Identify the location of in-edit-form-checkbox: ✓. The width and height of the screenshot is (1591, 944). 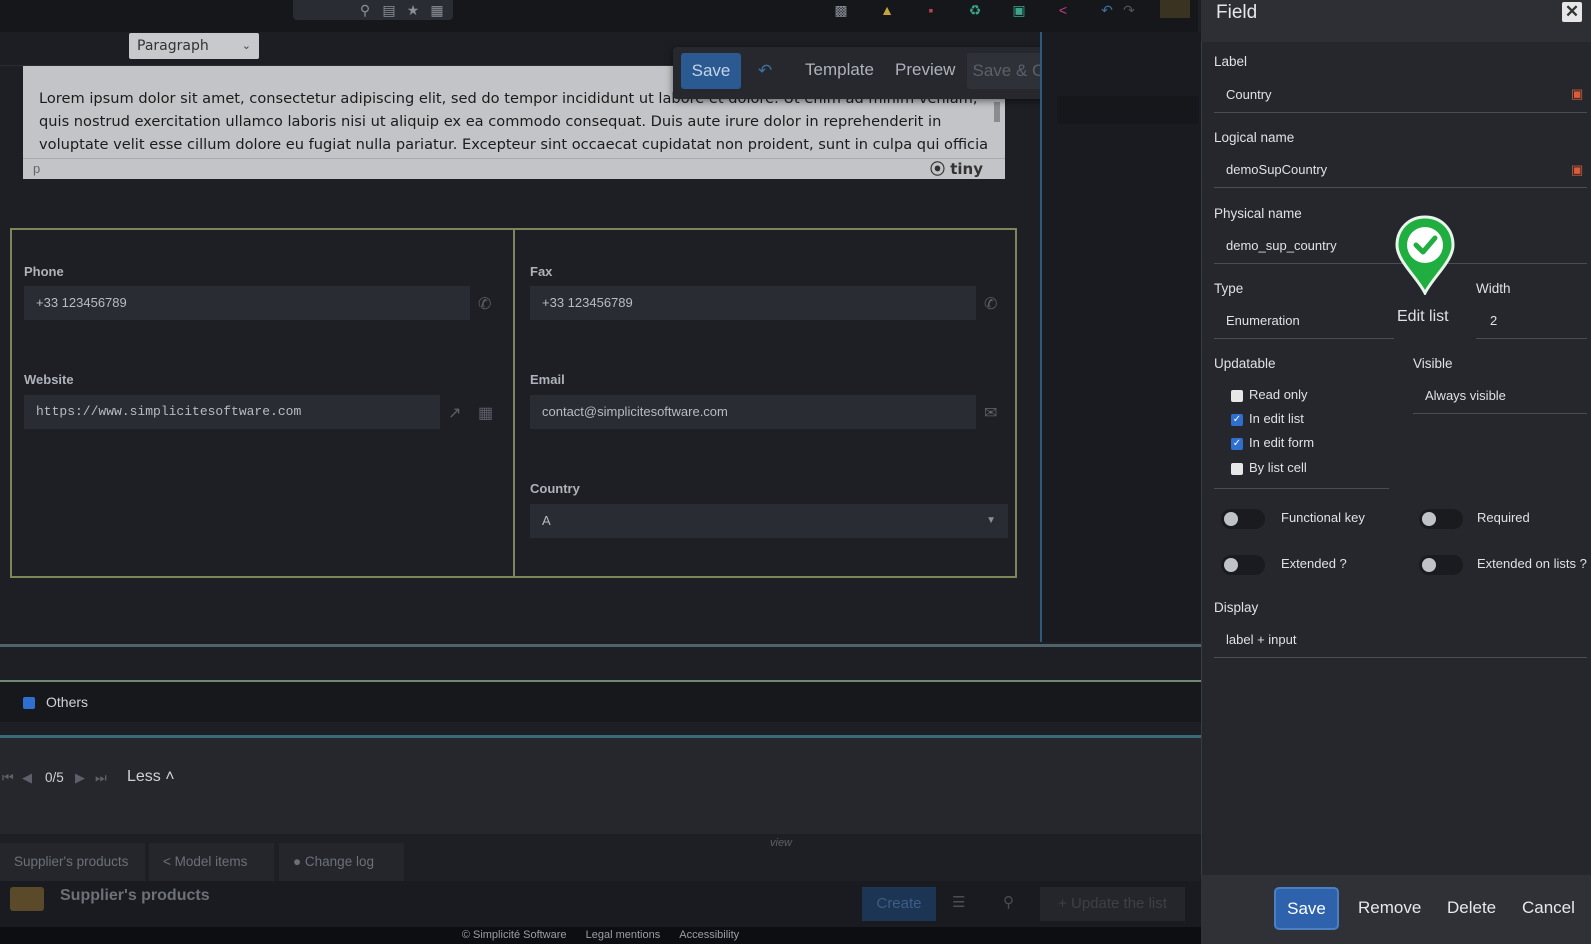
(1237, 444).